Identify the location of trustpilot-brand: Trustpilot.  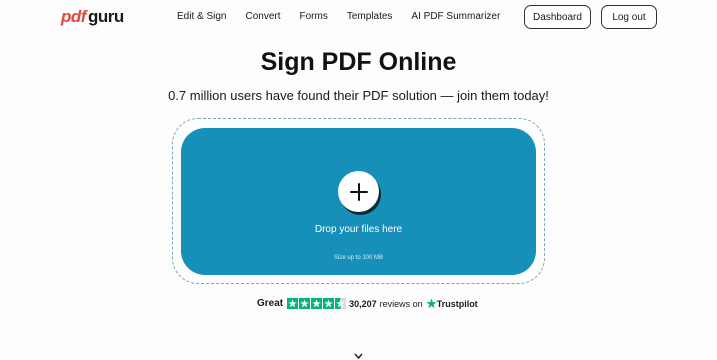
(457, 303).